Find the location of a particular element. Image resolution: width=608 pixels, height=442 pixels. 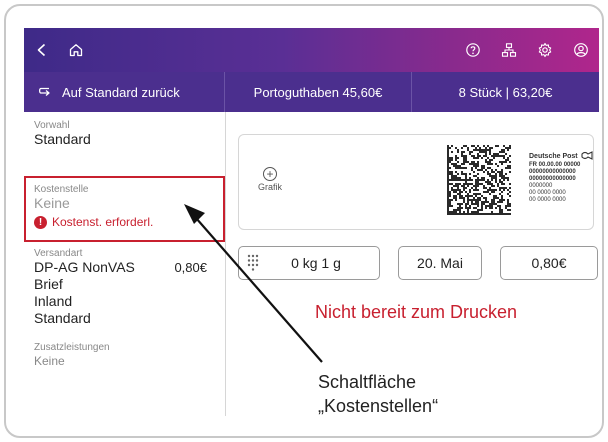

top-navbar is located at coordinates (311, 50).